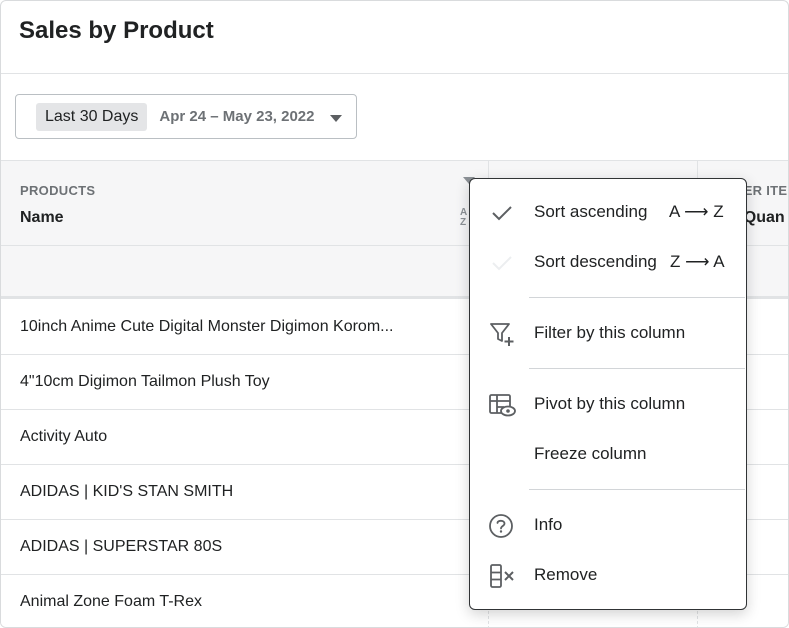 The width and height of the screenshot is (789, 628). Describe the element at coordinates (394, 73) in the screenshot. I see `title-divider` at that location.